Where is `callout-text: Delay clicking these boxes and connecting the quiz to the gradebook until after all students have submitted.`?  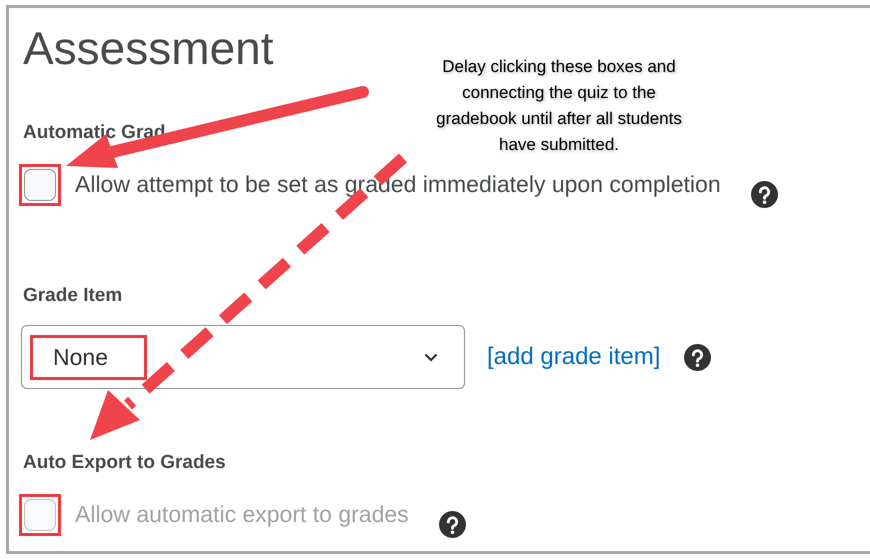 callout-text: Delay clicking these boxes and connecting the quiz to the gradebook until after all students have submitted. is located at coordinates (559, 106).